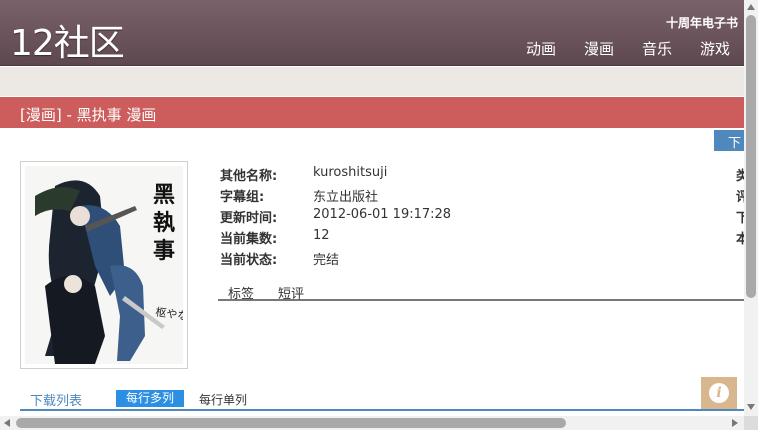  I want to click on main-nav: 动画 漫画 音乐 游戏, so click(628, 48).